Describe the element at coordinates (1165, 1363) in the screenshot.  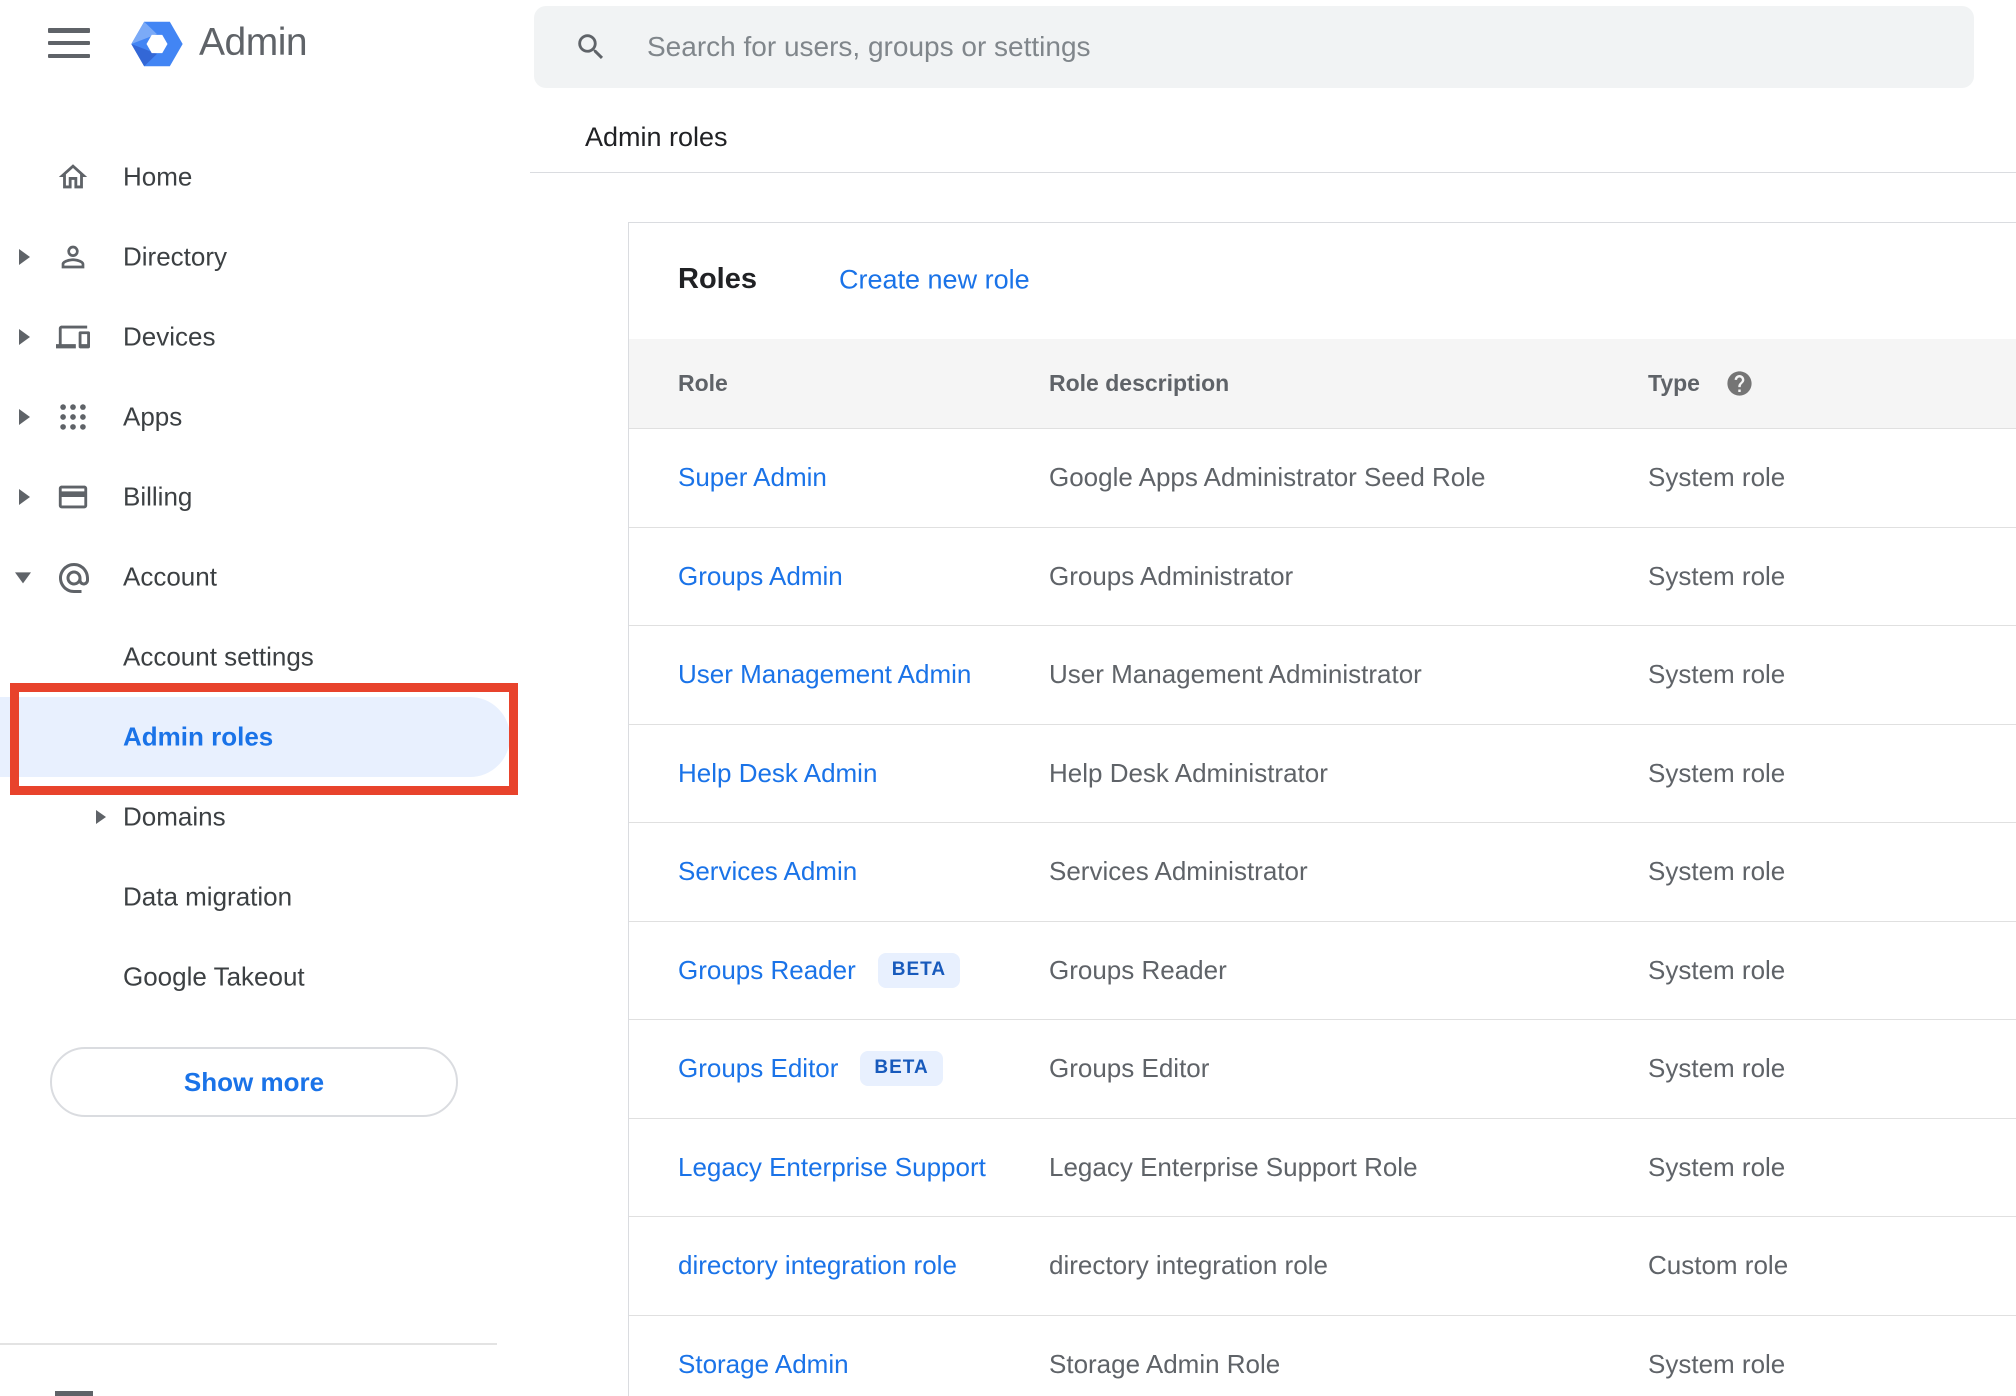
I see `role-description: Storage Admin Role` at that location.